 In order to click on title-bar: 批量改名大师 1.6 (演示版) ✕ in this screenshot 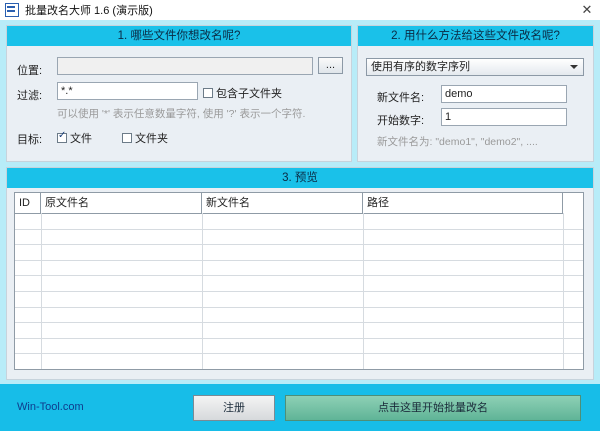, I will do `click(300, 10)`.